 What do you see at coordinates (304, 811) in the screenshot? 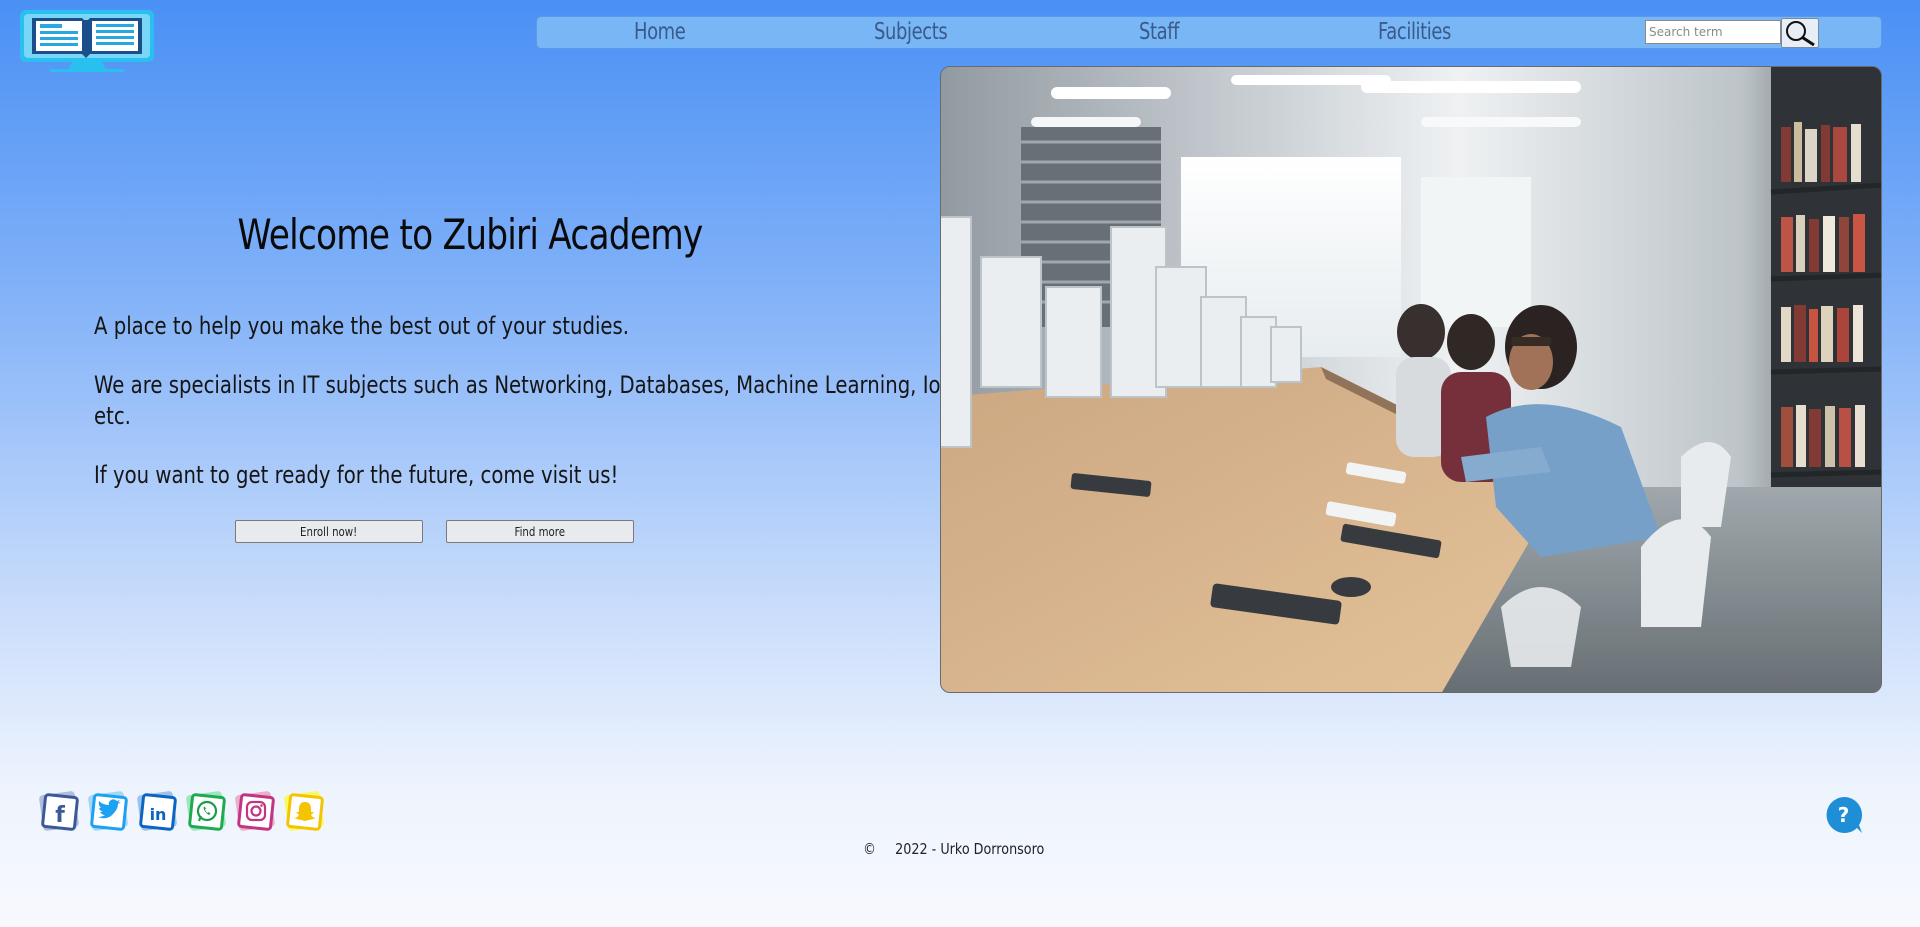
I see `snapchat-icon` at bounding box center [304, 811].